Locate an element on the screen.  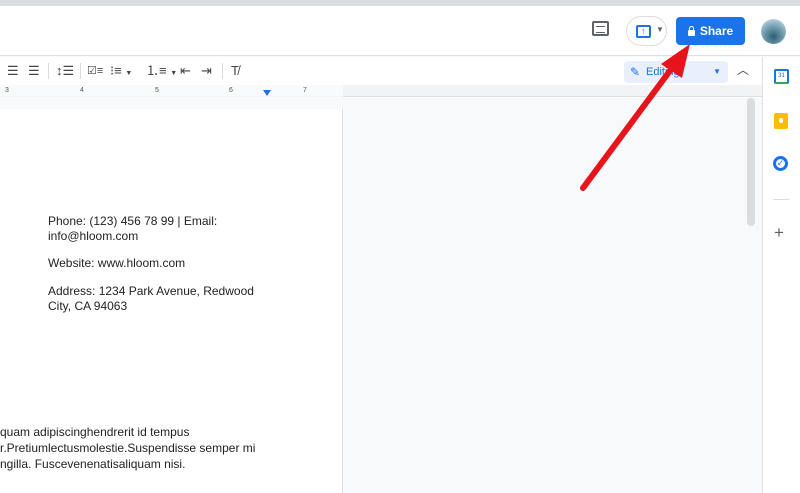
red-annotation-arrow is located at coordinates (635, 117).